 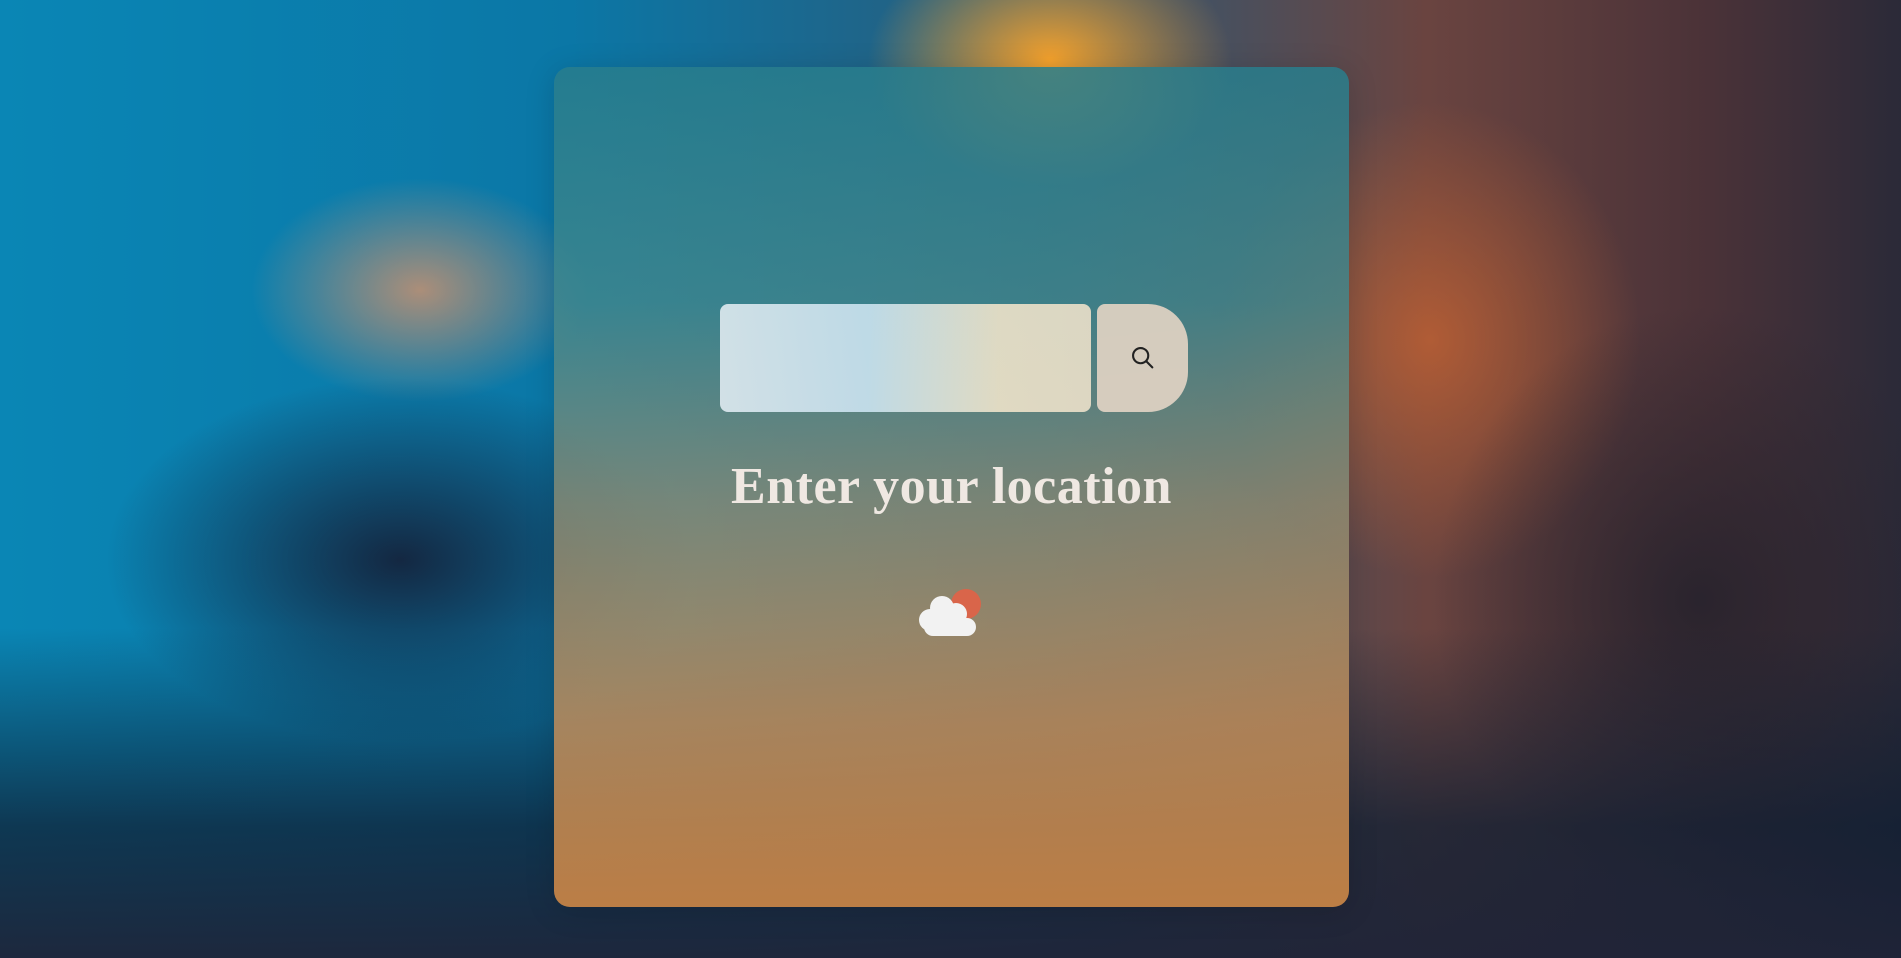 I want to click on search-icon, so click(x=1142, y=358).